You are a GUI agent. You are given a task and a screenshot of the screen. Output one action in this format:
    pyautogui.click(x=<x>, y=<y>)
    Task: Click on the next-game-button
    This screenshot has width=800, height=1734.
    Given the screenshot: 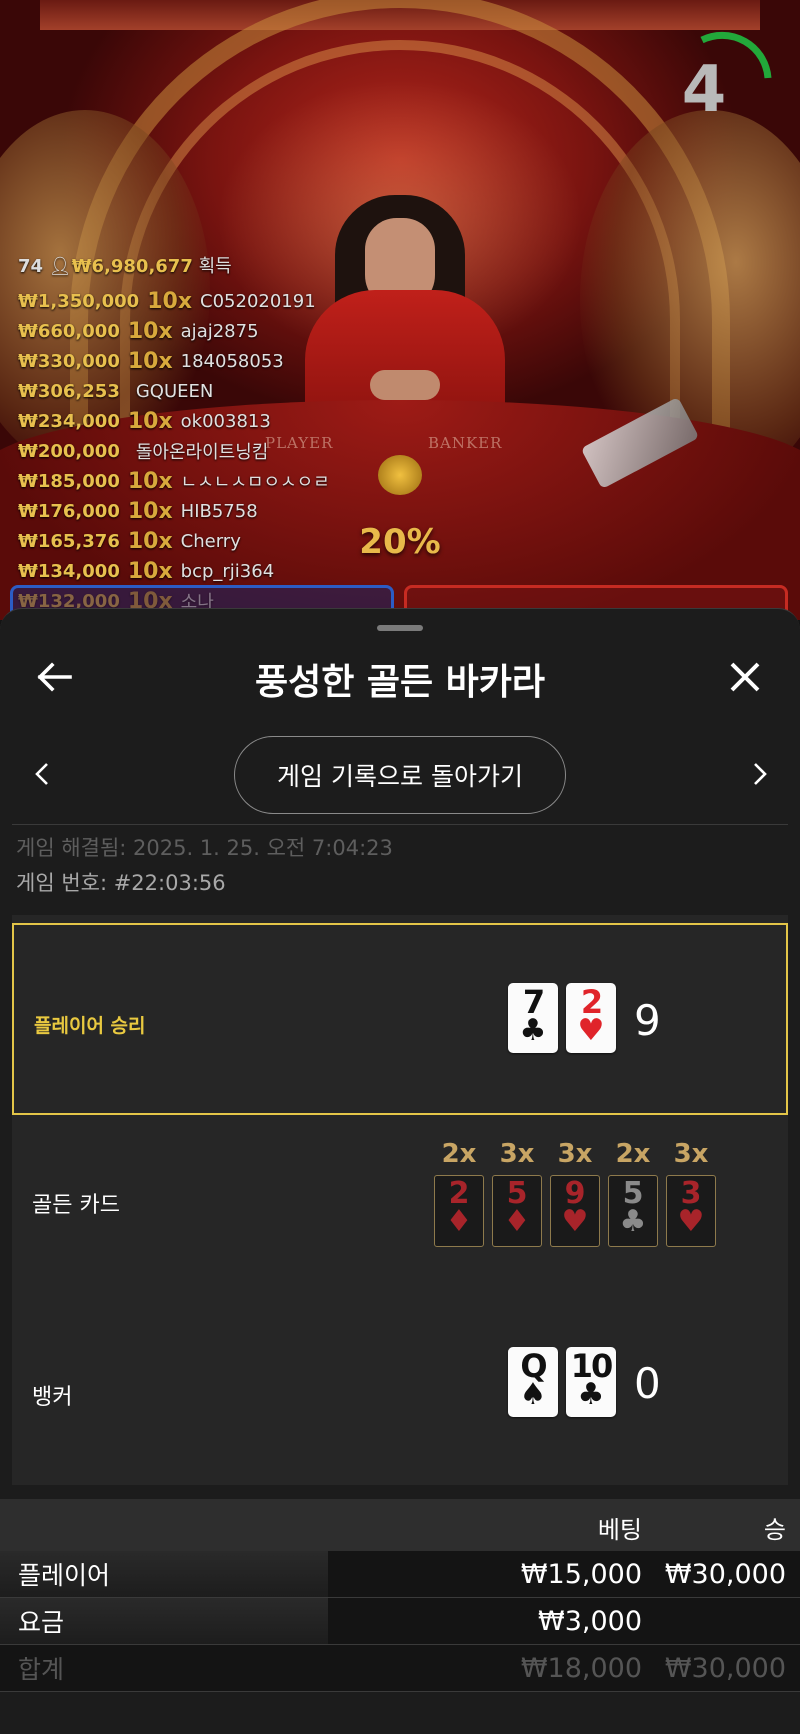 What is the action you would take?
    pyautogui.click(x=760, y=774)
    